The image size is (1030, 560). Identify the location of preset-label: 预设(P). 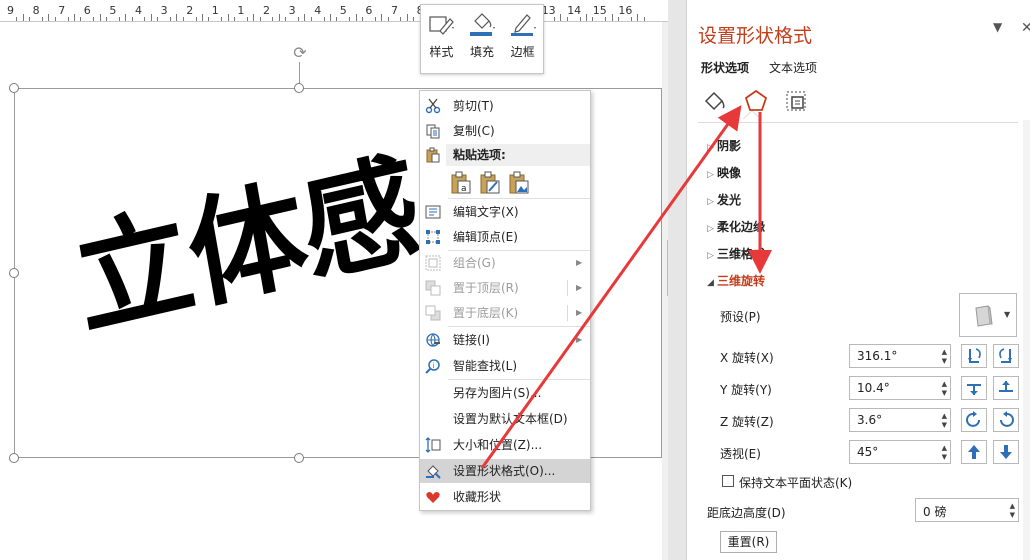
(740, 317).